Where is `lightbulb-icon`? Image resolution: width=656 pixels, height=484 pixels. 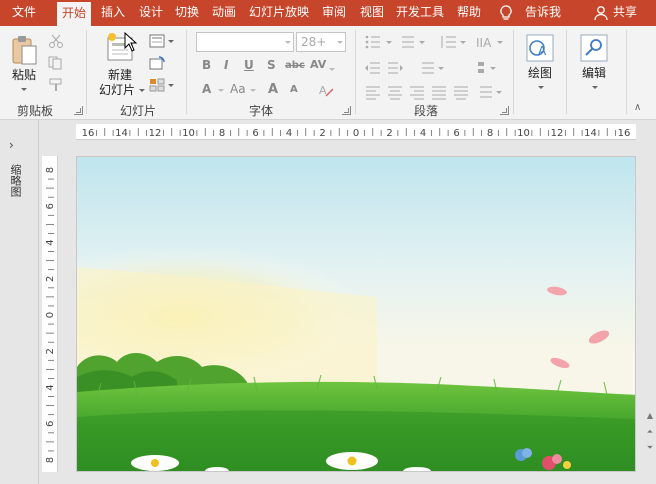 lightbulb-icon is located at coordinates (506, 13).